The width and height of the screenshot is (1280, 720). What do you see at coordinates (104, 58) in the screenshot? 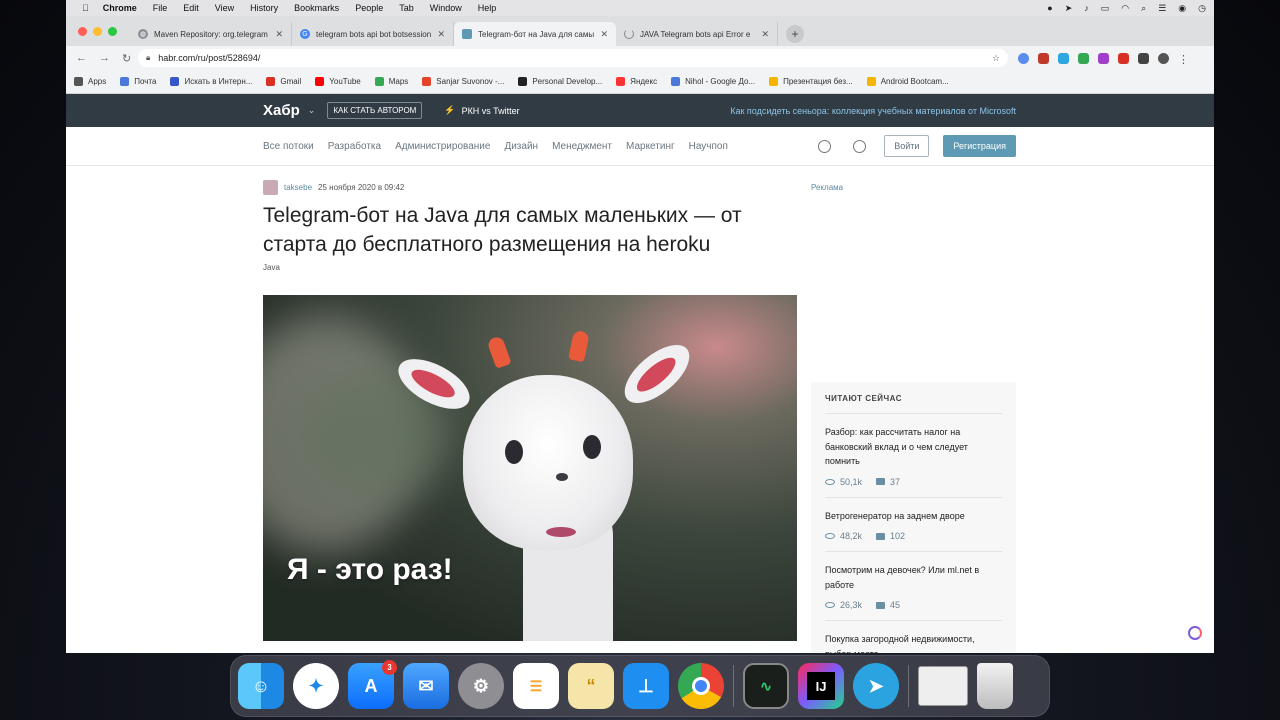
I see `forward-icon: →` at bounding box center [104, 58].